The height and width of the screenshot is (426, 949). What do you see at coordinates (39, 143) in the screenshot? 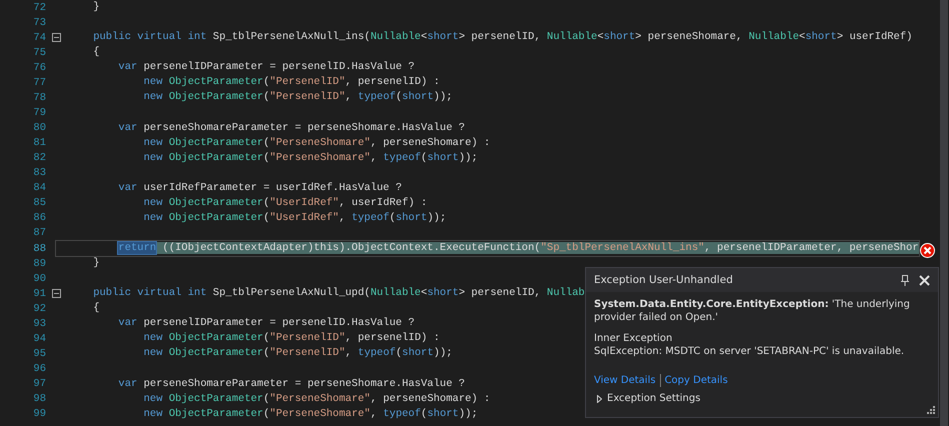
I see `line-number: 81` at bounding box center [39, 143].